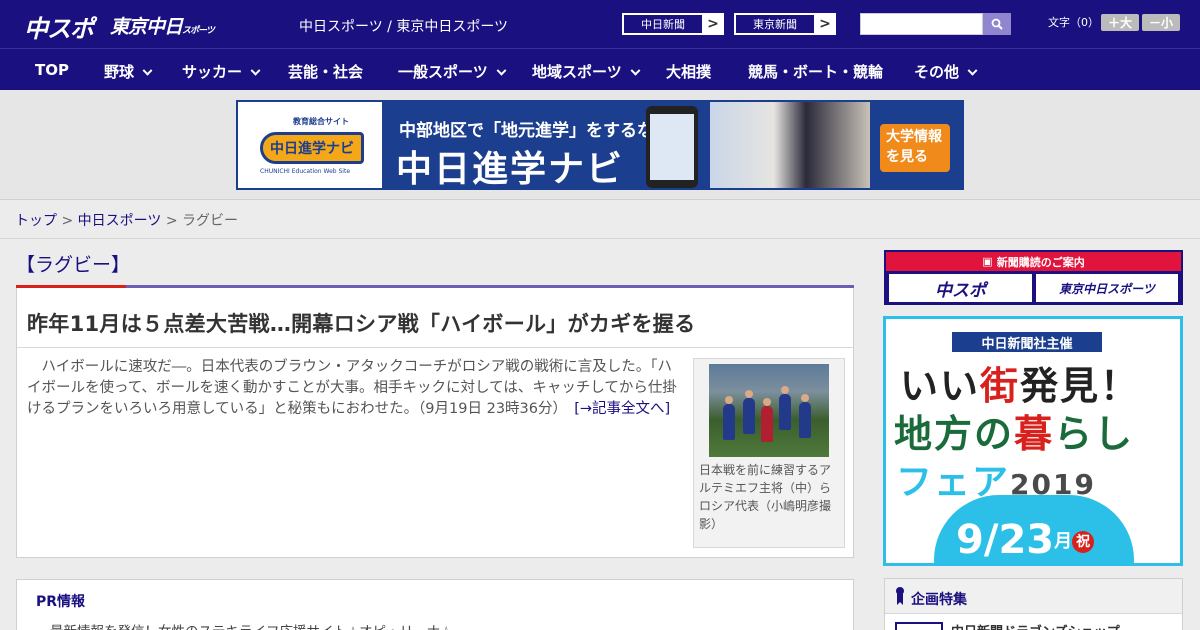 The height and width of the screenshot is (630, 1200). Describe the element at coordinates (443, 72) in the screenshot. I see `nav-label: 一般スポーツ` at that location.